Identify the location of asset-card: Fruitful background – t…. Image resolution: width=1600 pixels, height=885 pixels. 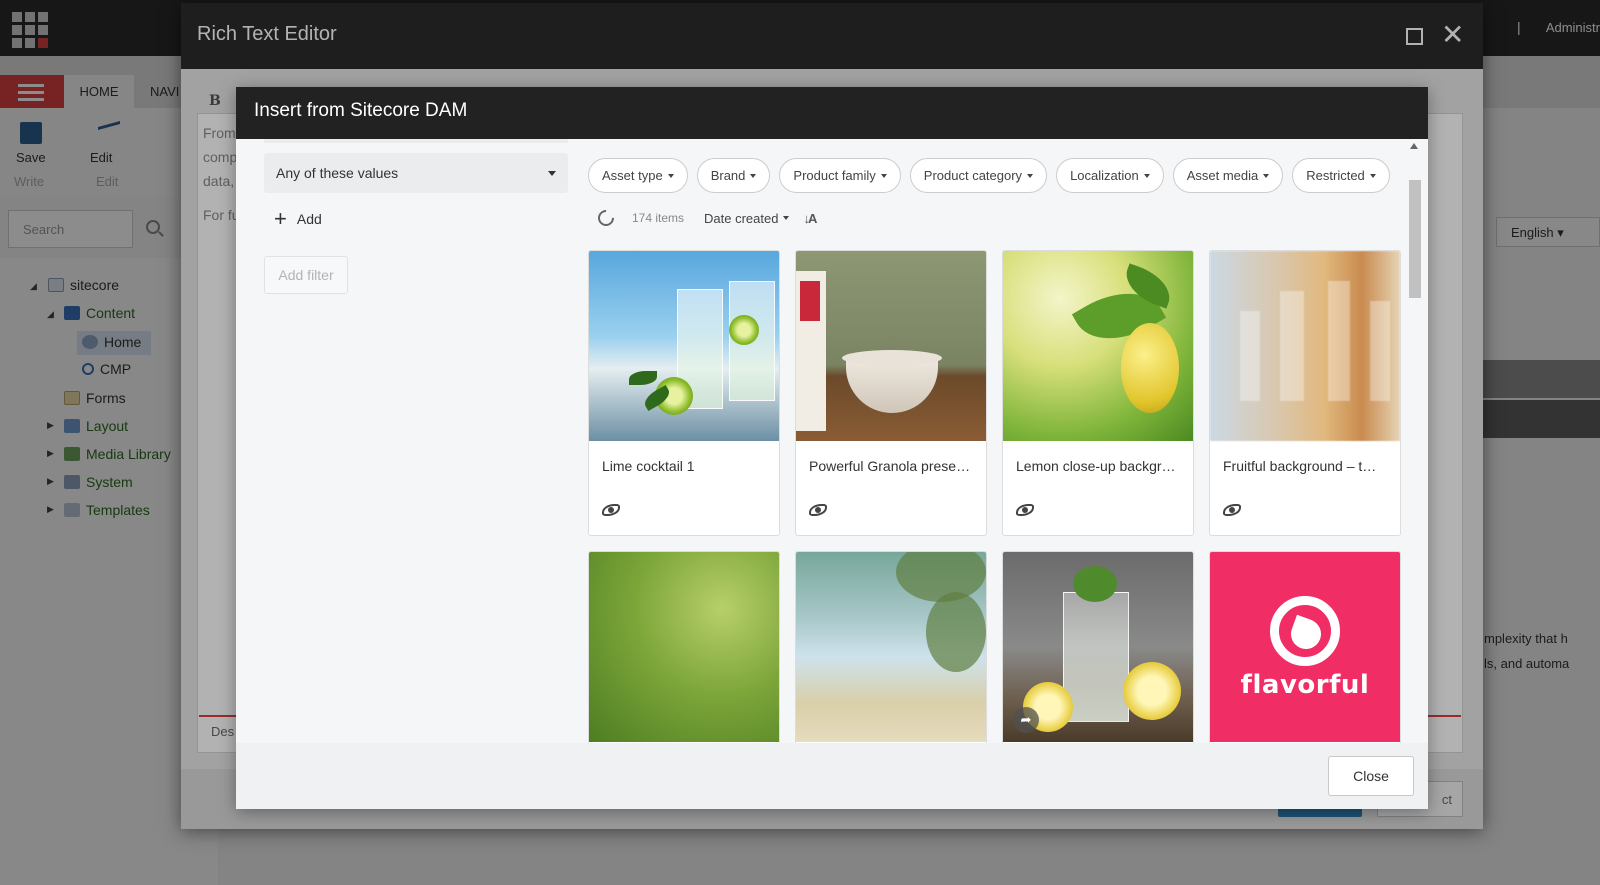
(1305, 393).